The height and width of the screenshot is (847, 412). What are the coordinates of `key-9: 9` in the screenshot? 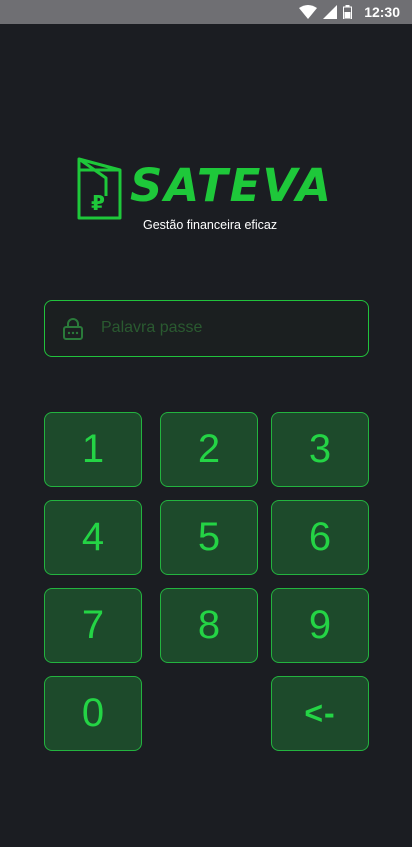 It's located at (320, 625).